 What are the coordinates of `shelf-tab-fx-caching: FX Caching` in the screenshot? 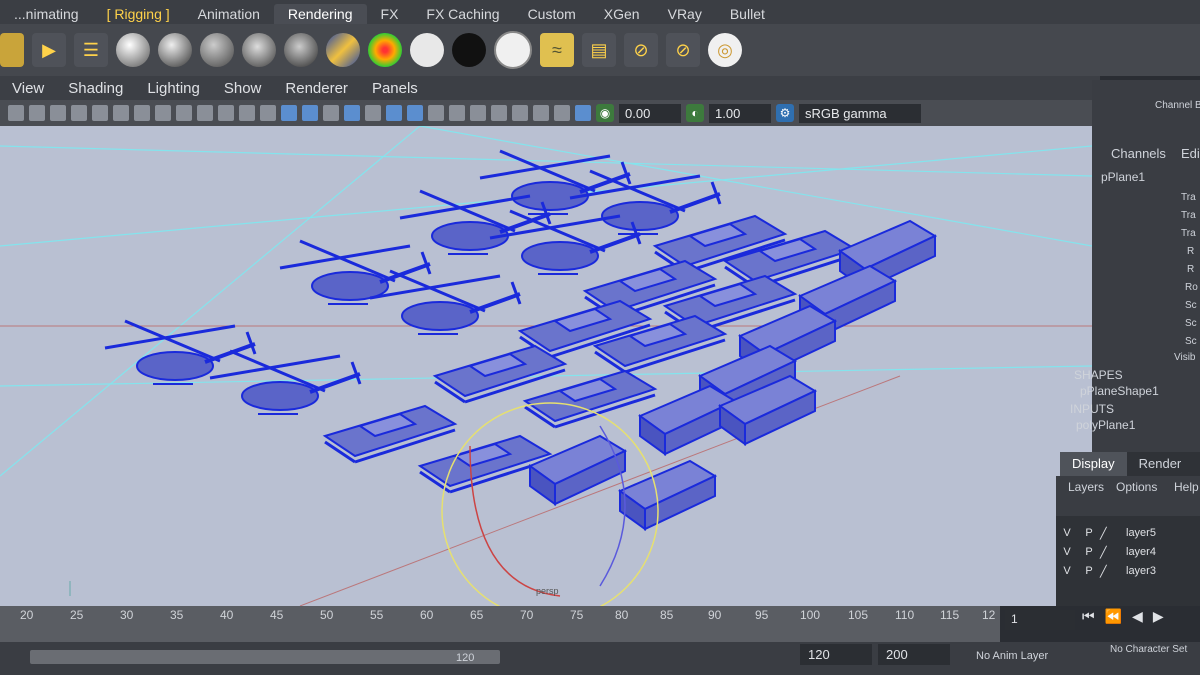 It's located at (462, 14).